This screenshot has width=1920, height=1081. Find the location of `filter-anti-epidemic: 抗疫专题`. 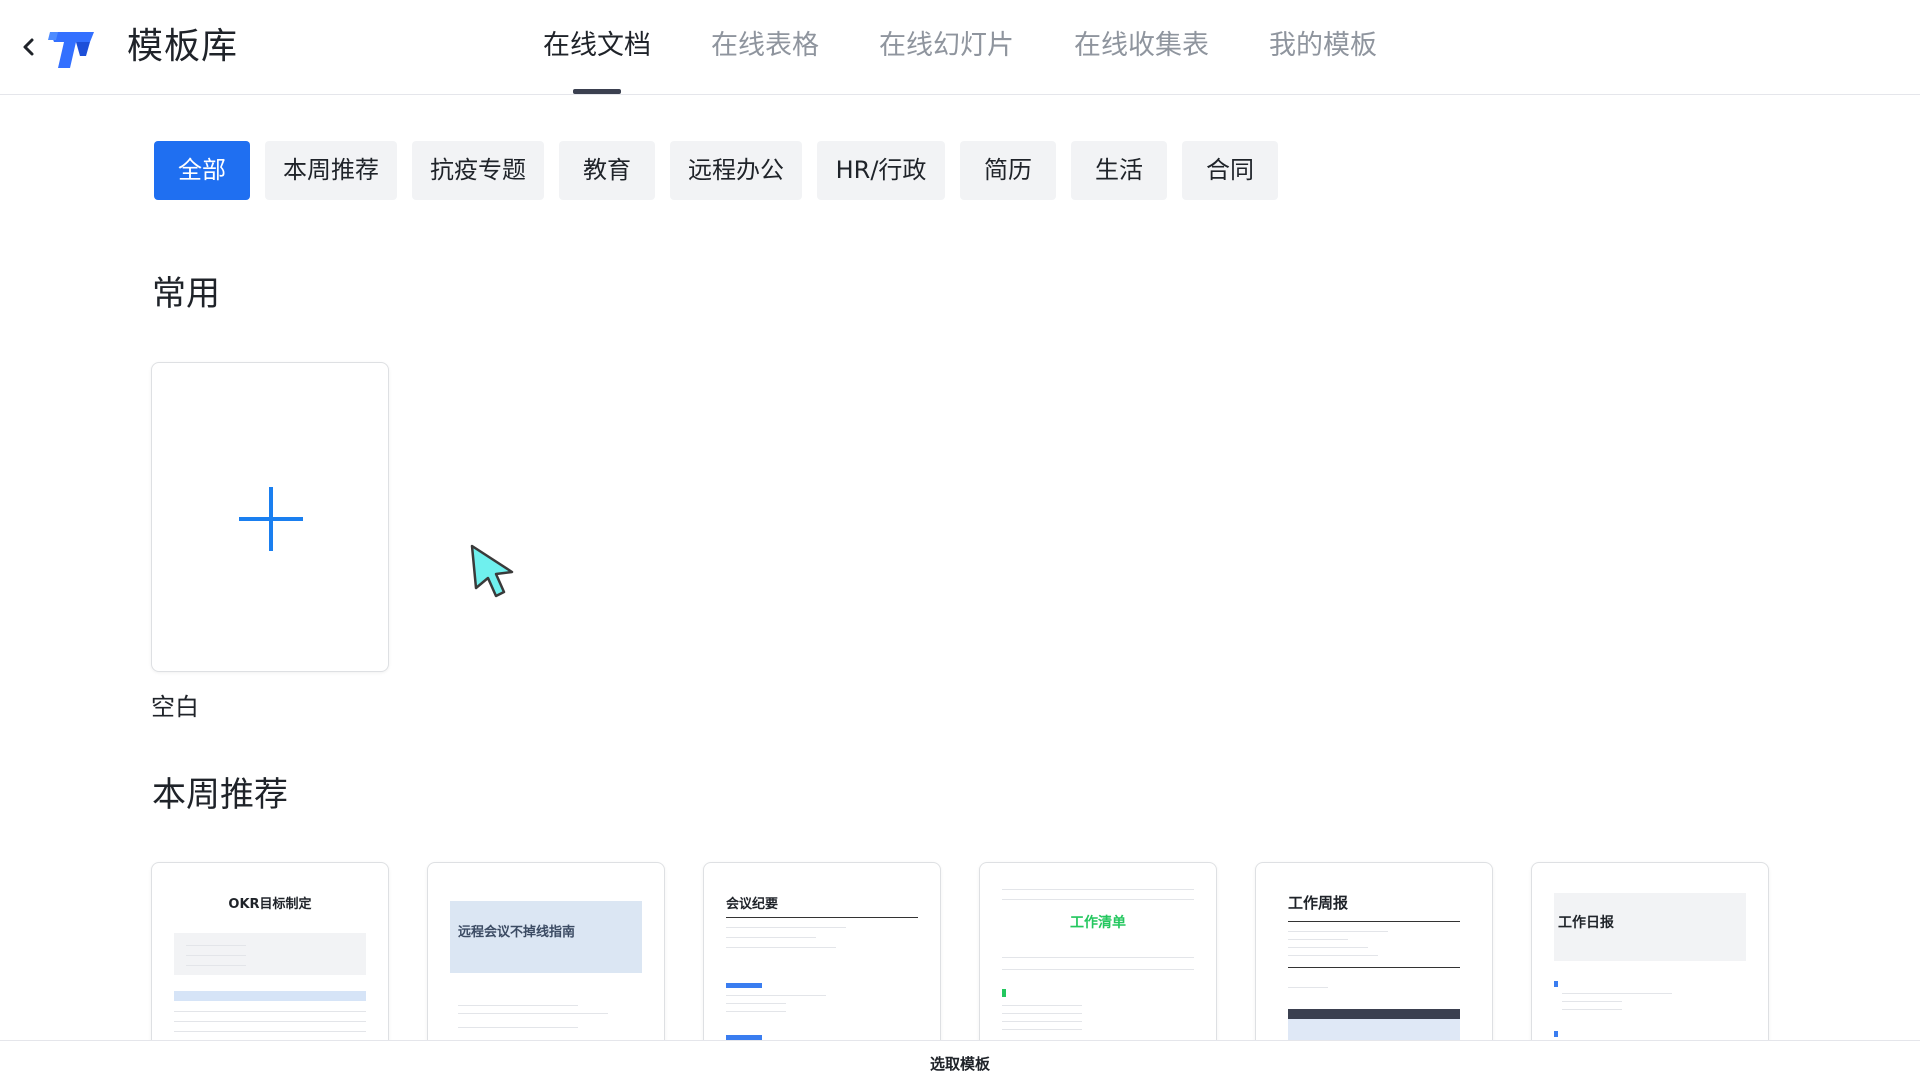

filter-anti-epidemic: 抗疫专题 is located at coordinates (478, 170).